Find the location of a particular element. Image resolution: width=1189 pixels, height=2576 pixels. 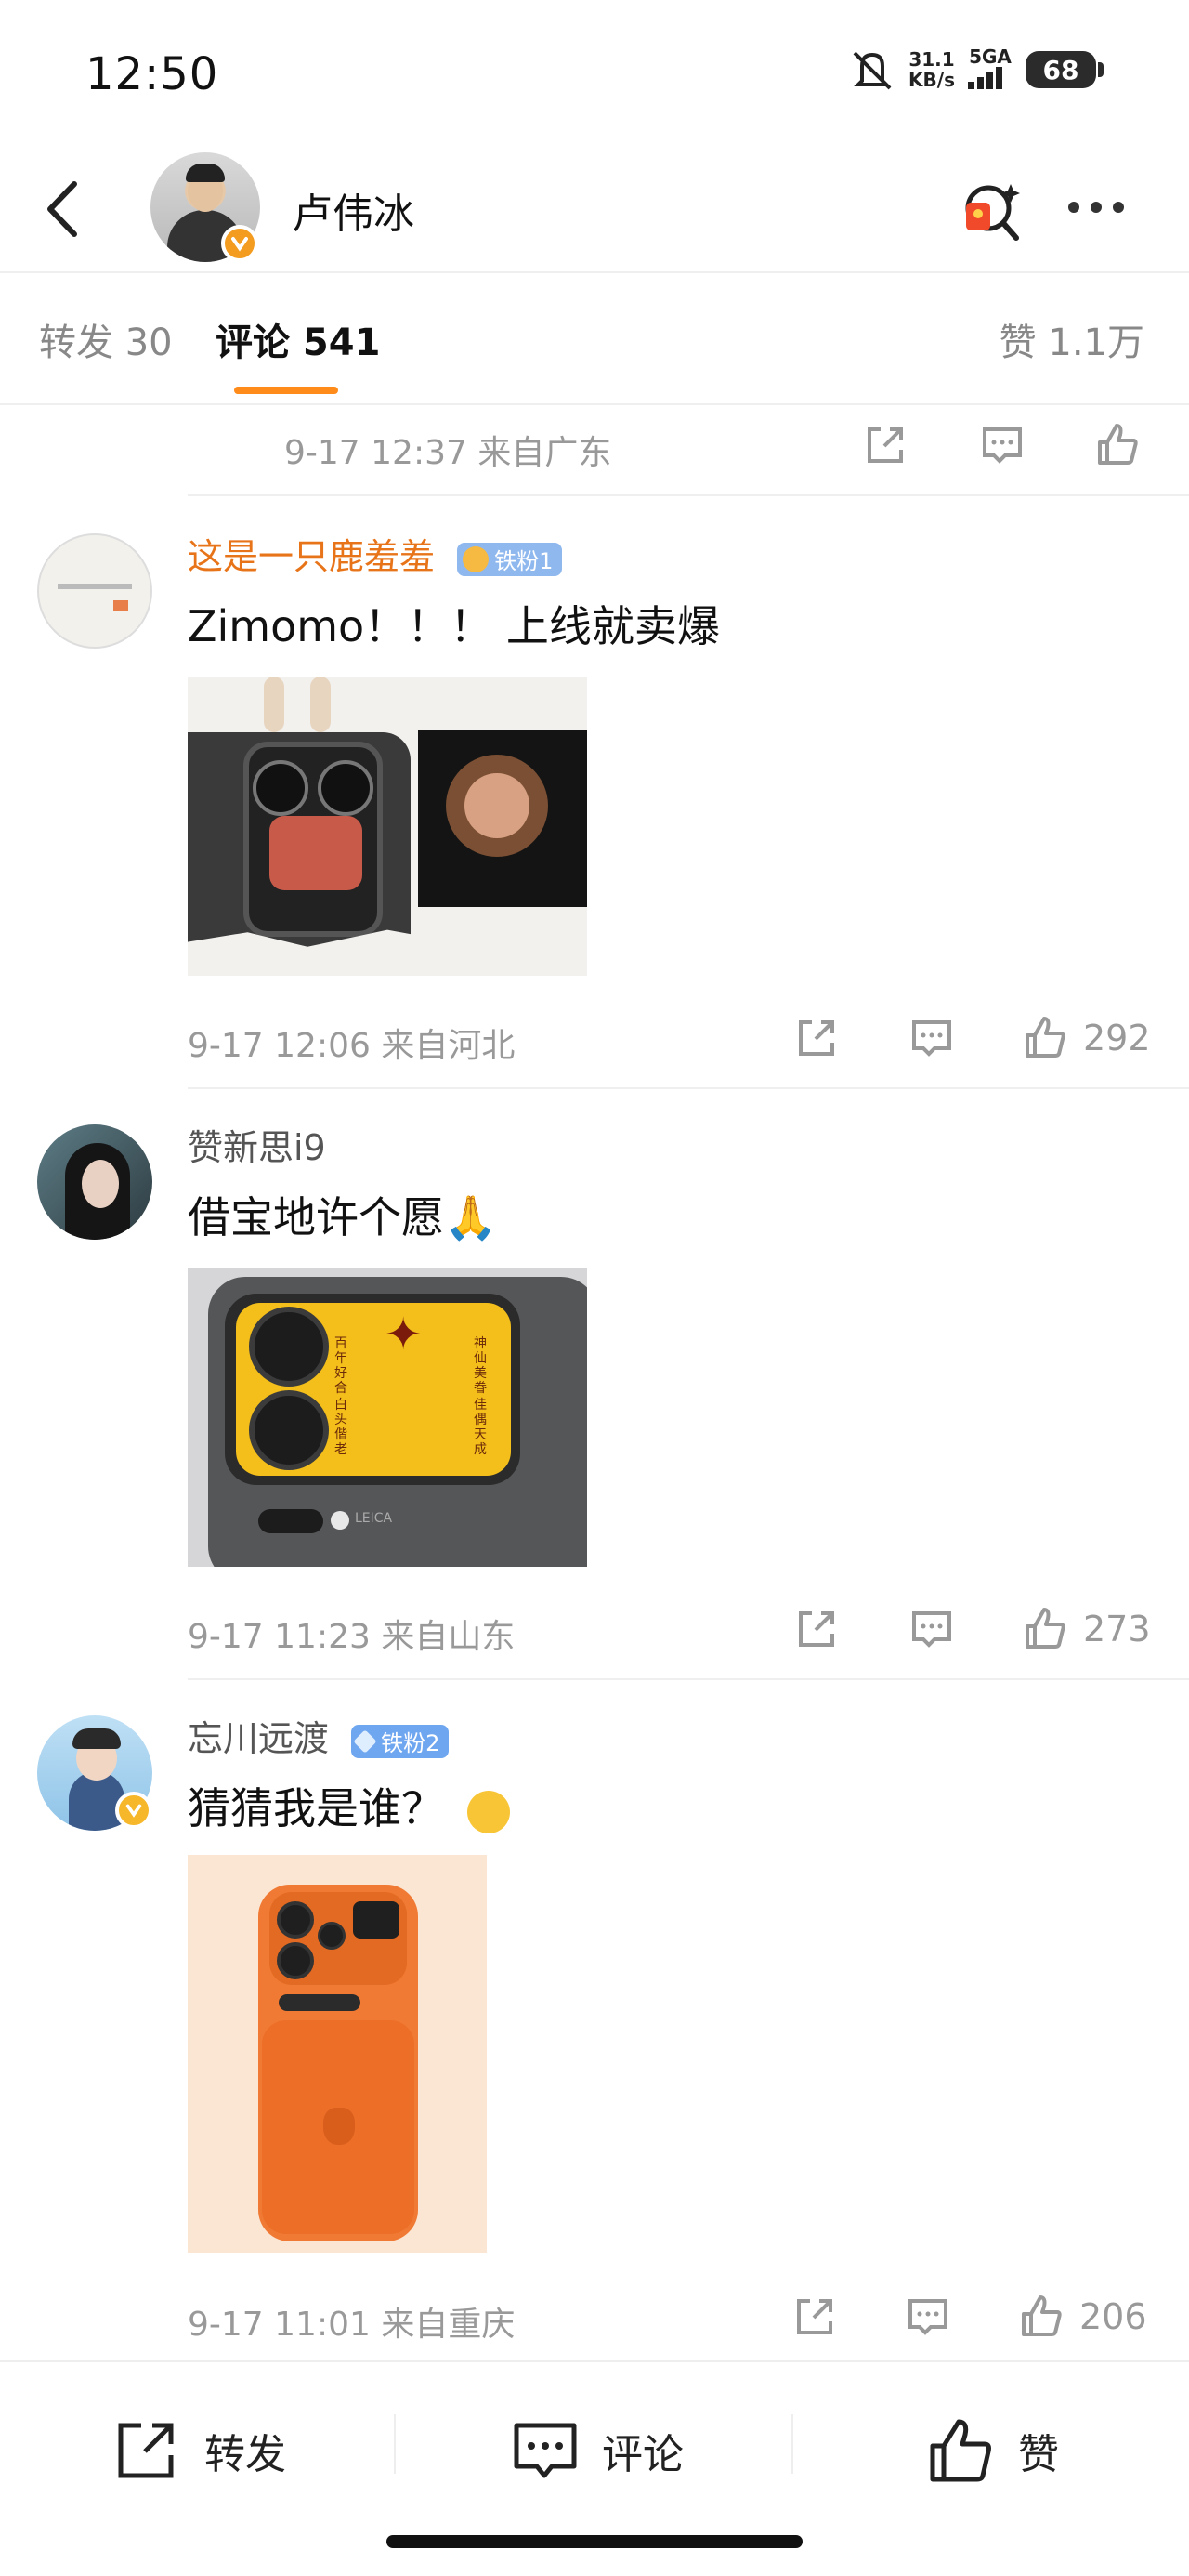

fan-badge: 铁粉2 is located at coordinates (400, 1741).